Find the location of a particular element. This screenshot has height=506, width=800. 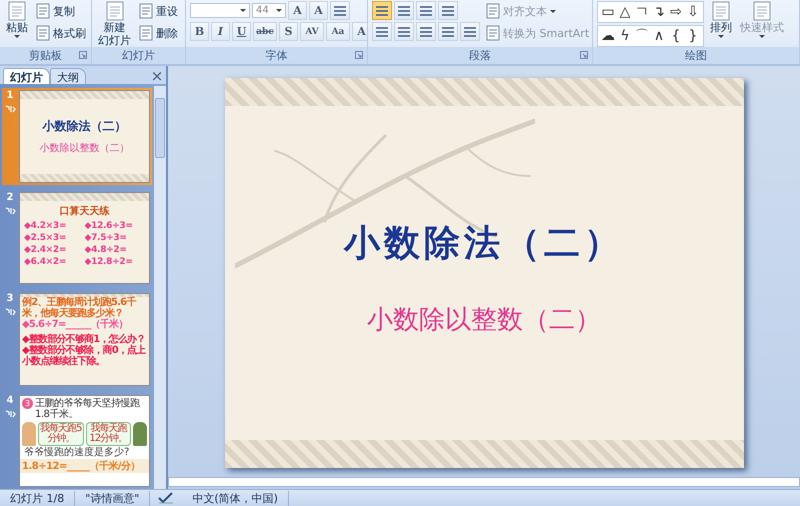

slide-thumbnail-row: 2 口算天天练 ◆4.2×3= ◆12.6÷3= ◆2.5×3= ◆7.5÷3= ◆2.4×2= ◆4.8÷2= ◆6.4×2= ◆12.8÷2= is located at coordinates (77, 238).